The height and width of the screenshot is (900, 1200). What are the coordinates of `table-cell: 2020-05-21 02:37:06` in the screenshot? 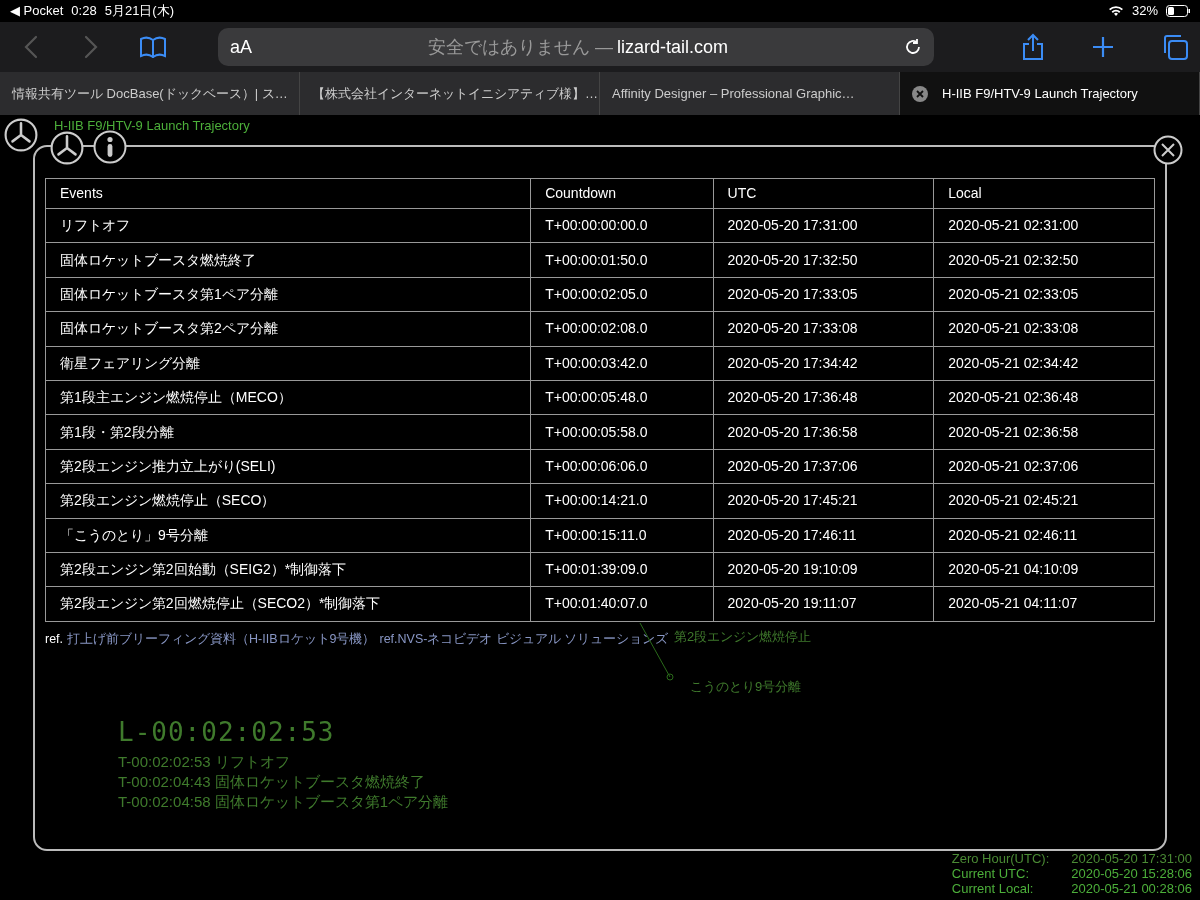 It's located at (1044, 466).